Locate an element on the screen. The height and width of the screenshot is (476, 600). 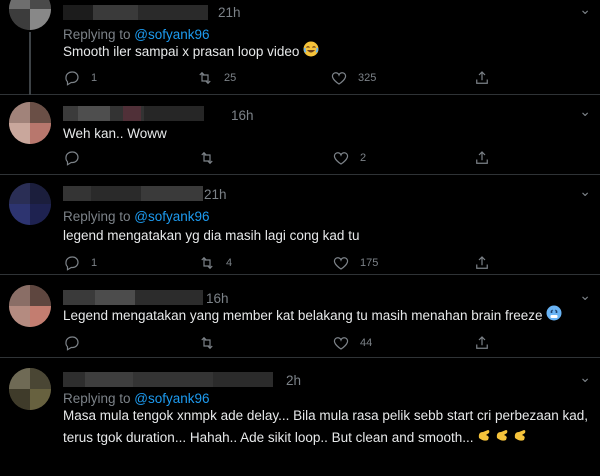
tweet-timestamp: 2h is located at coordinates (293, 380).